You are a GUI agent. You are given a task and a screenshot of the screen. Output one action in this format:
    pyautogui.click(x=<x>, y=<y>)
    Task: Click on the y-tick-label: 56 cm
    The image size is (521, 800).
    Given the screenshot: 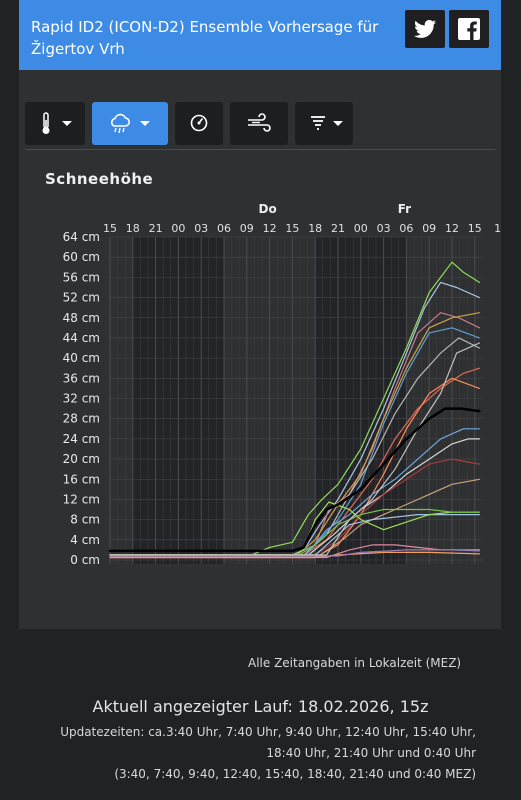 What is the action you would take?
    pyautogui.click(x=81, y=277)
    